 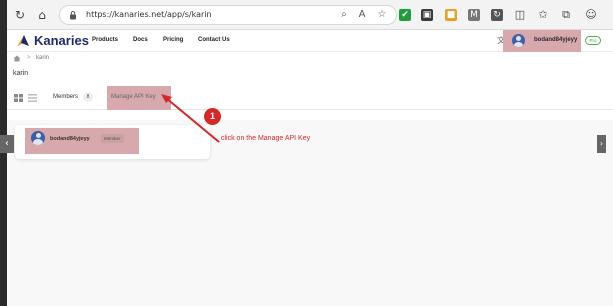 What do you see at coordinates (70, 139) in the screenshot?
I see `member-name: bodand84yjeyy` at bounding box center [70, 139].